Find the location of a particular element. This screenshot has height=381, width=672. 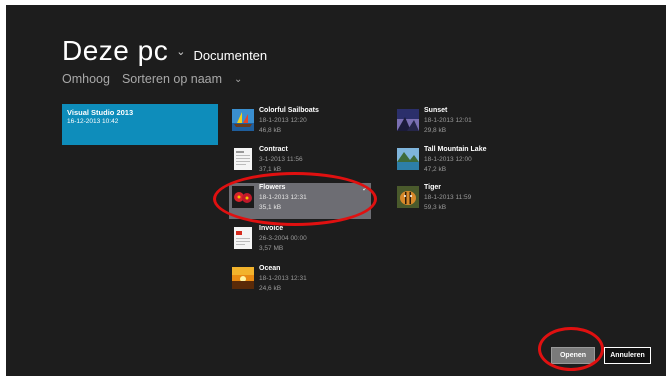

folder-tile-visual-studio: Visual Studio 2013 16-12-2013 10:42 is located at coordinates (140, 124).